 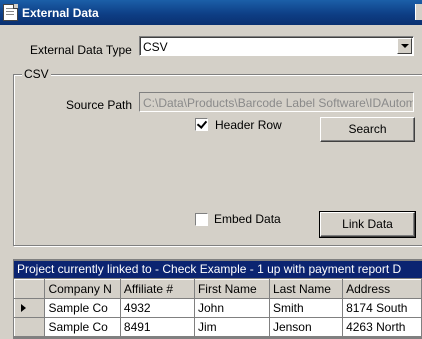 I want to click on grid-cell: John, so click(x=231, y=308).